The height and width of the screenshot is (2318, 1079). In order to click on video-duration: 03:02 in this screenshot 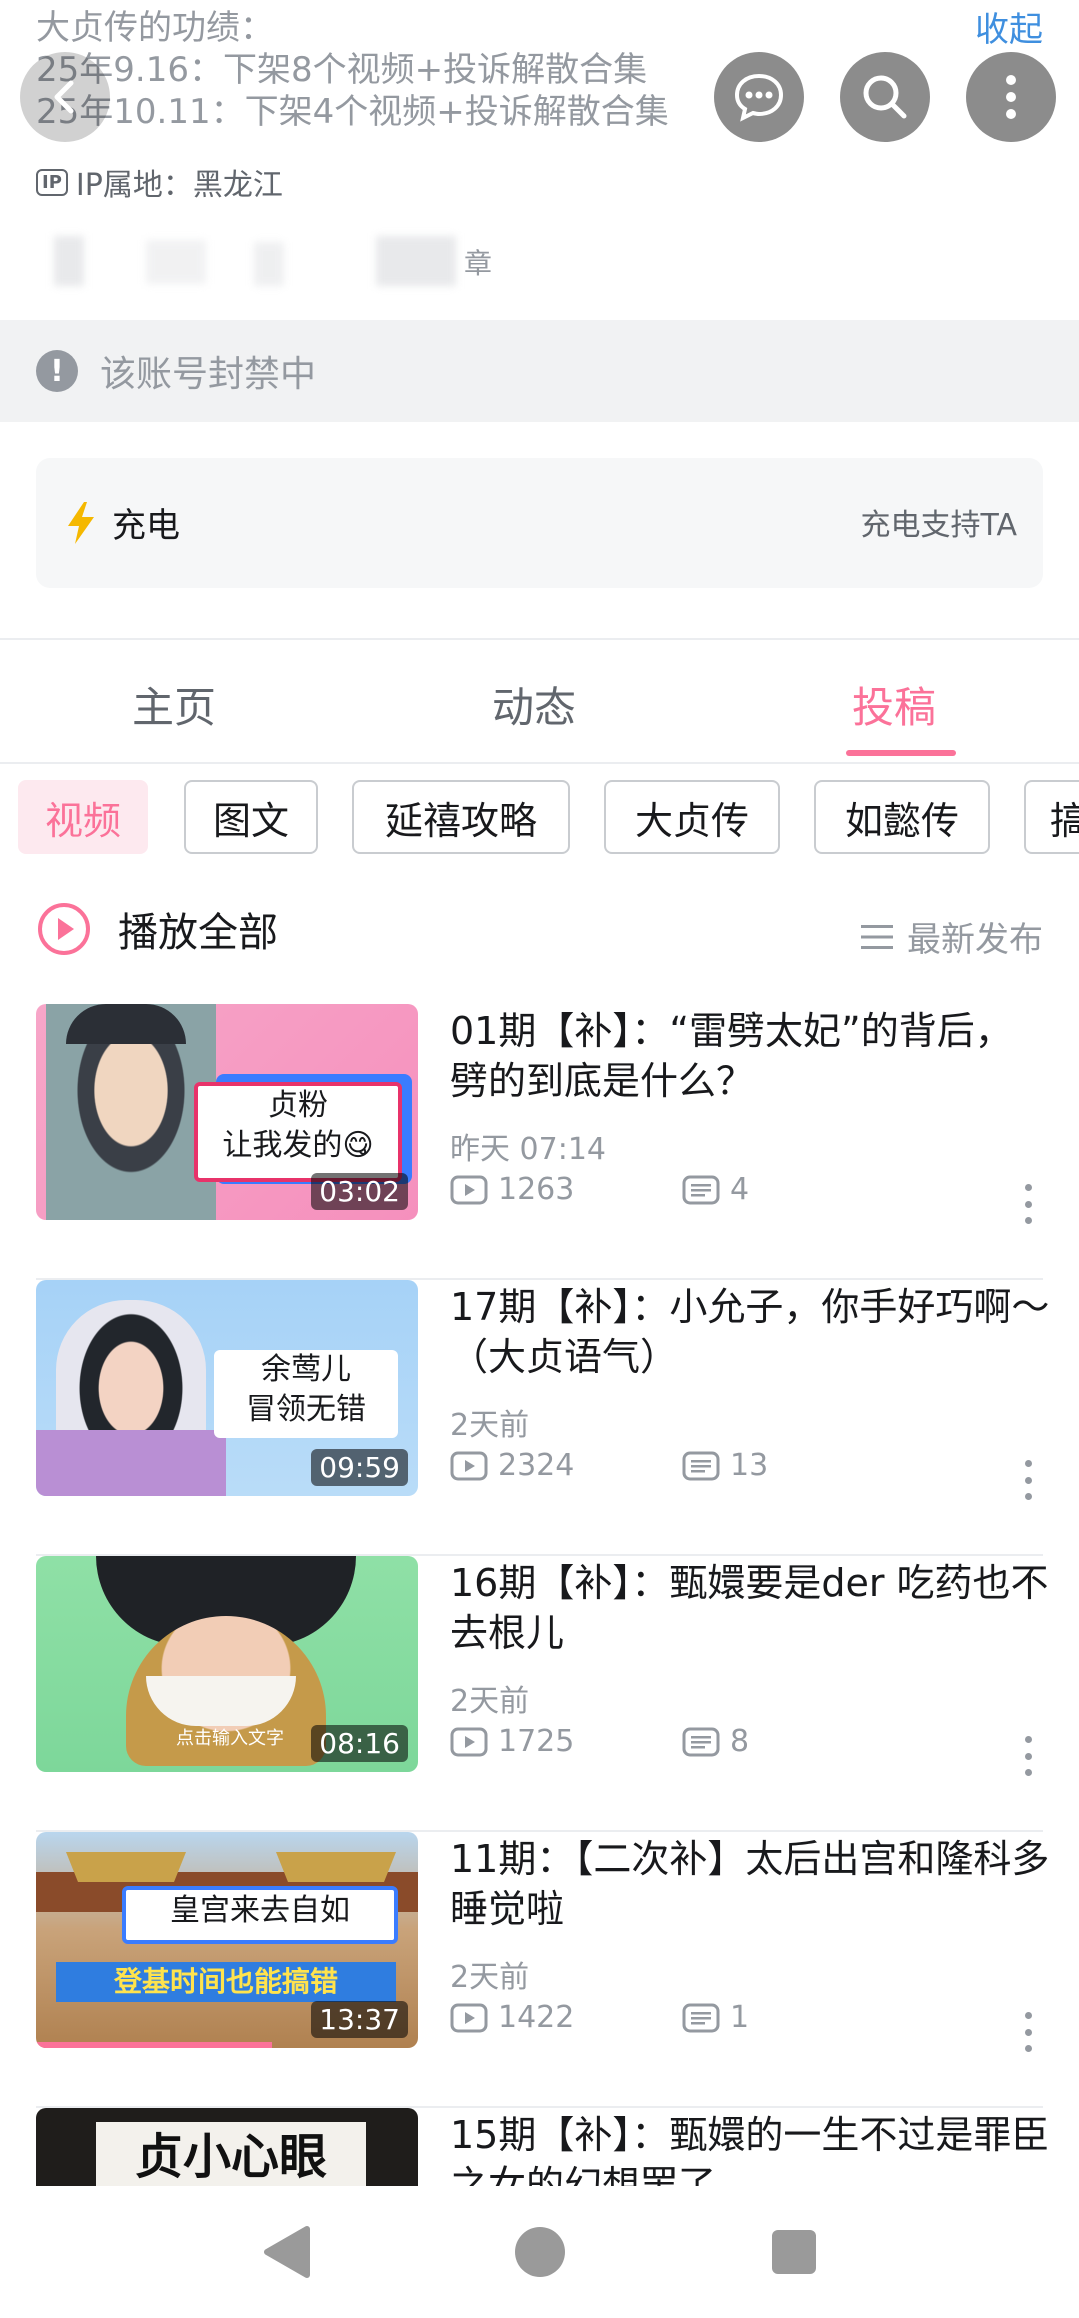, I will do `click(359, 1191)`.